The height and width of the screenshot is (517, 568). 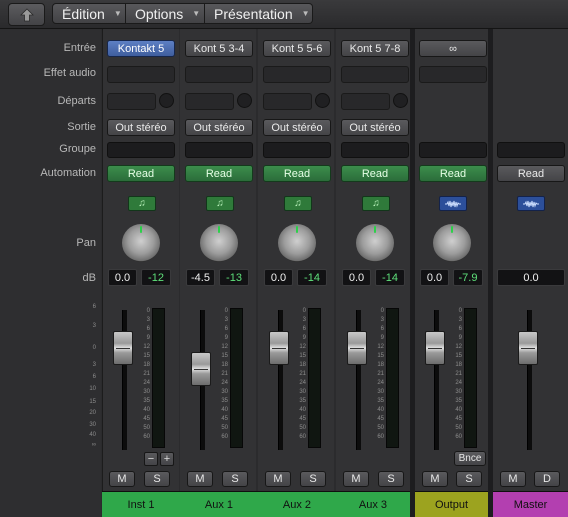 I want to click on channel-name-aux-1: Aux 1, so click(x=219, y=504).